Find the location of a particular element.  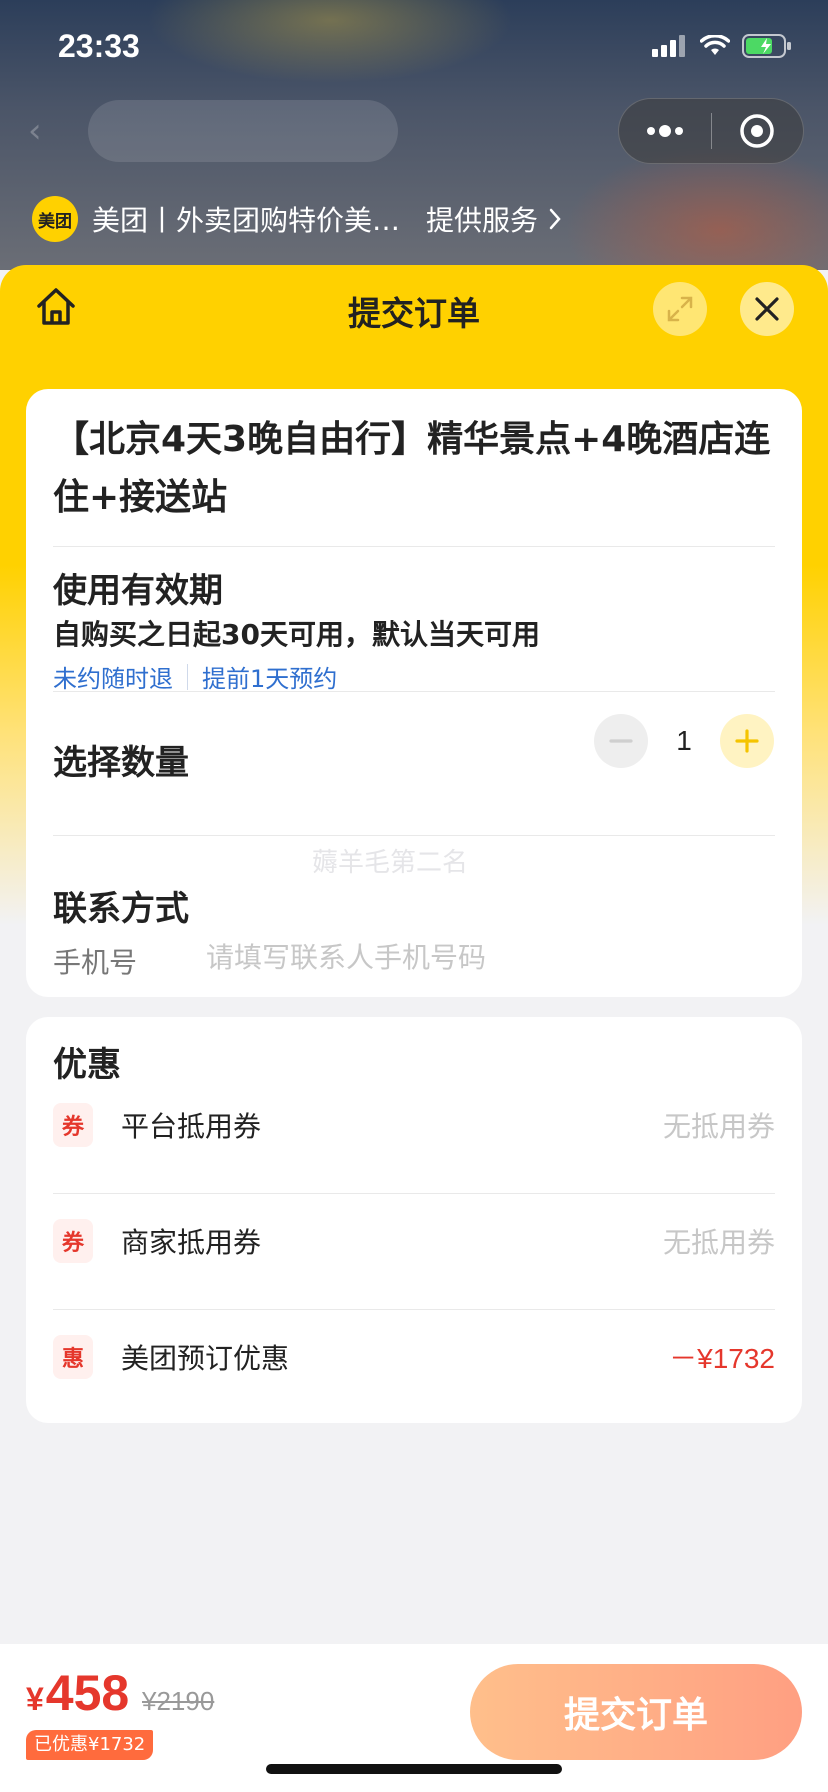

discount-heading: 优惠 is located at coordinates (87, 1065).